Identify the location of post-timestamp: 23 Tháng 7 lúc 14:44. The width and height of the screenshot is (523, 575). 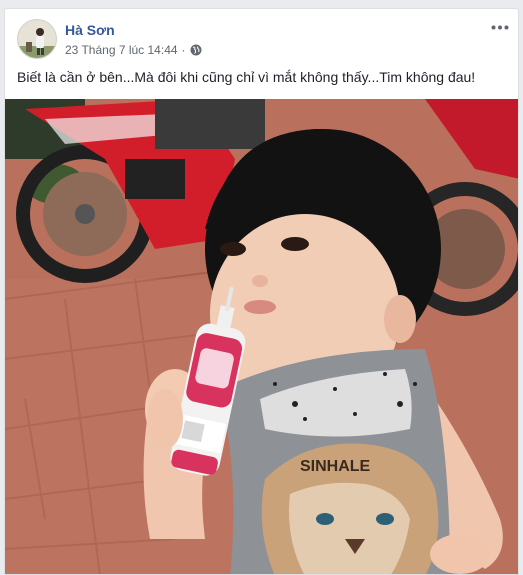
(121, 50).